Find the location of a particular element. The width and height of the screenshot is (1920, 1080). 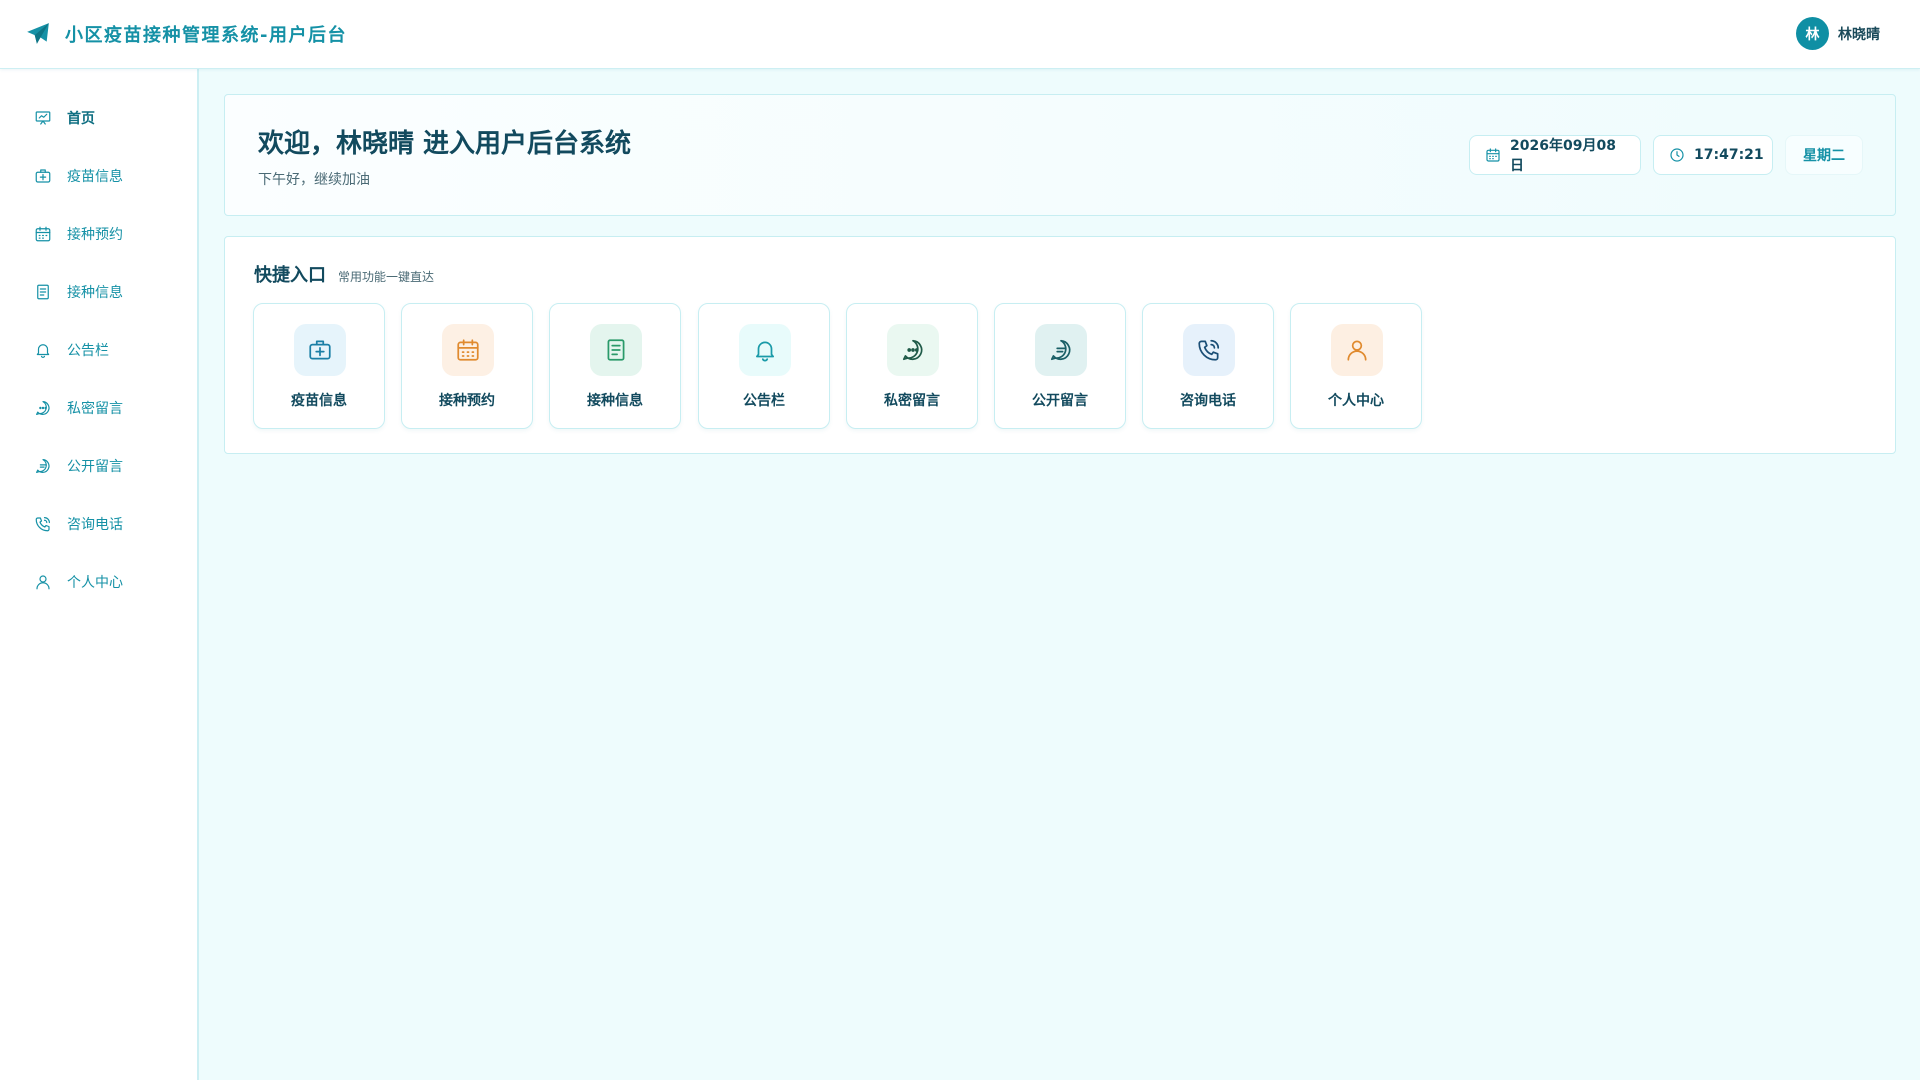

quick-tile-vaccination-info: 接种信息 is located at coordinates (615, 366).